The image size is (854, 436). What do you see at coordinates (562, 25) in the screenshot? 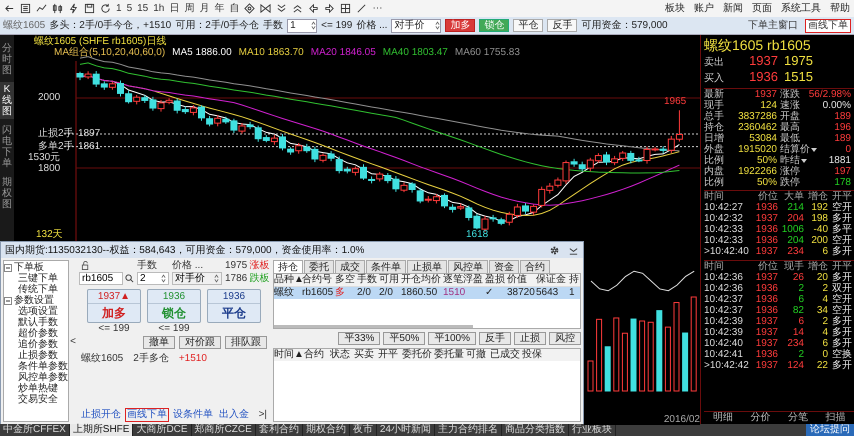
I see `order-button: 反手` at bounding box center [562, 25].